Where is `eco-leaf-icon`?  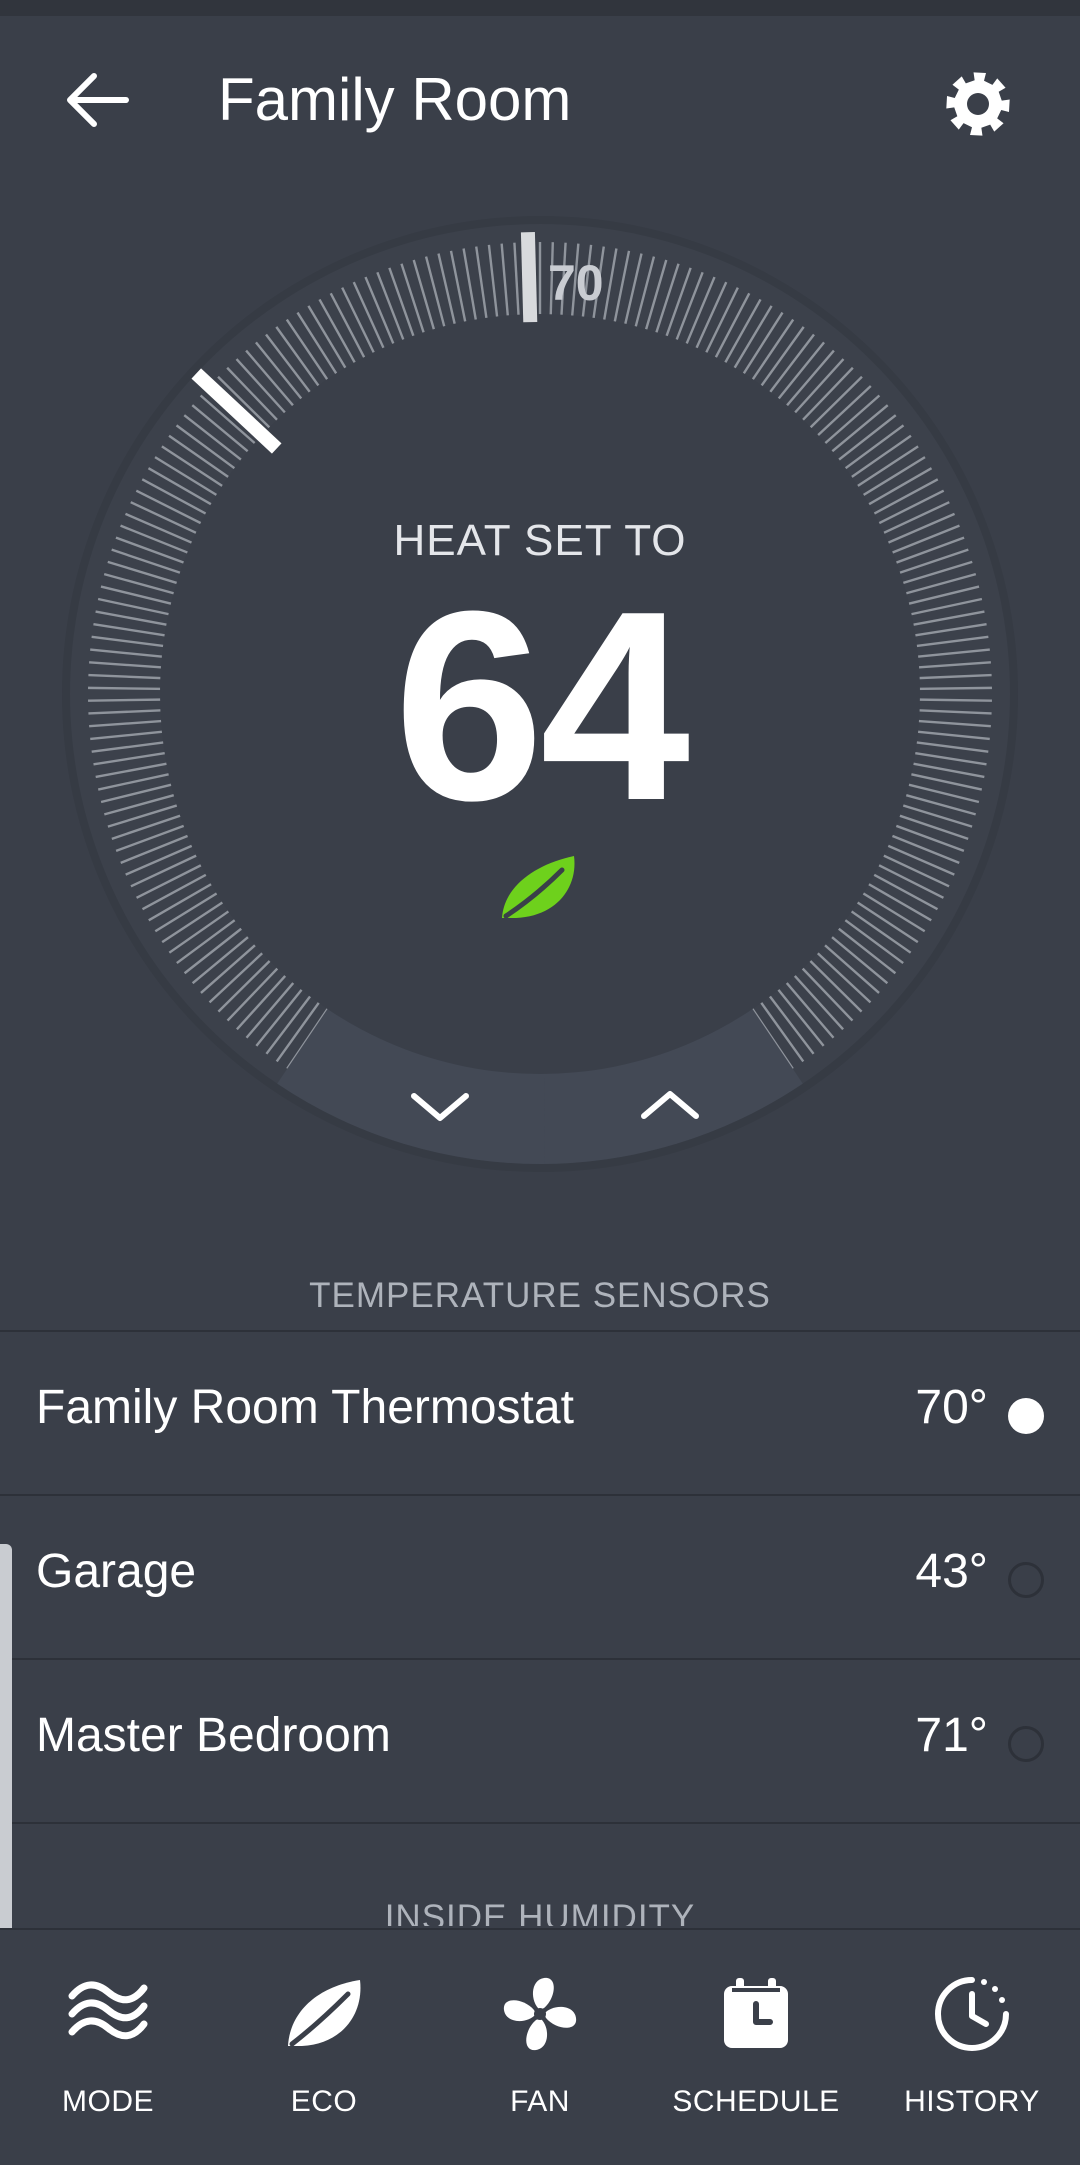
eco-leaf-icon is located at coordinates (540, 890).